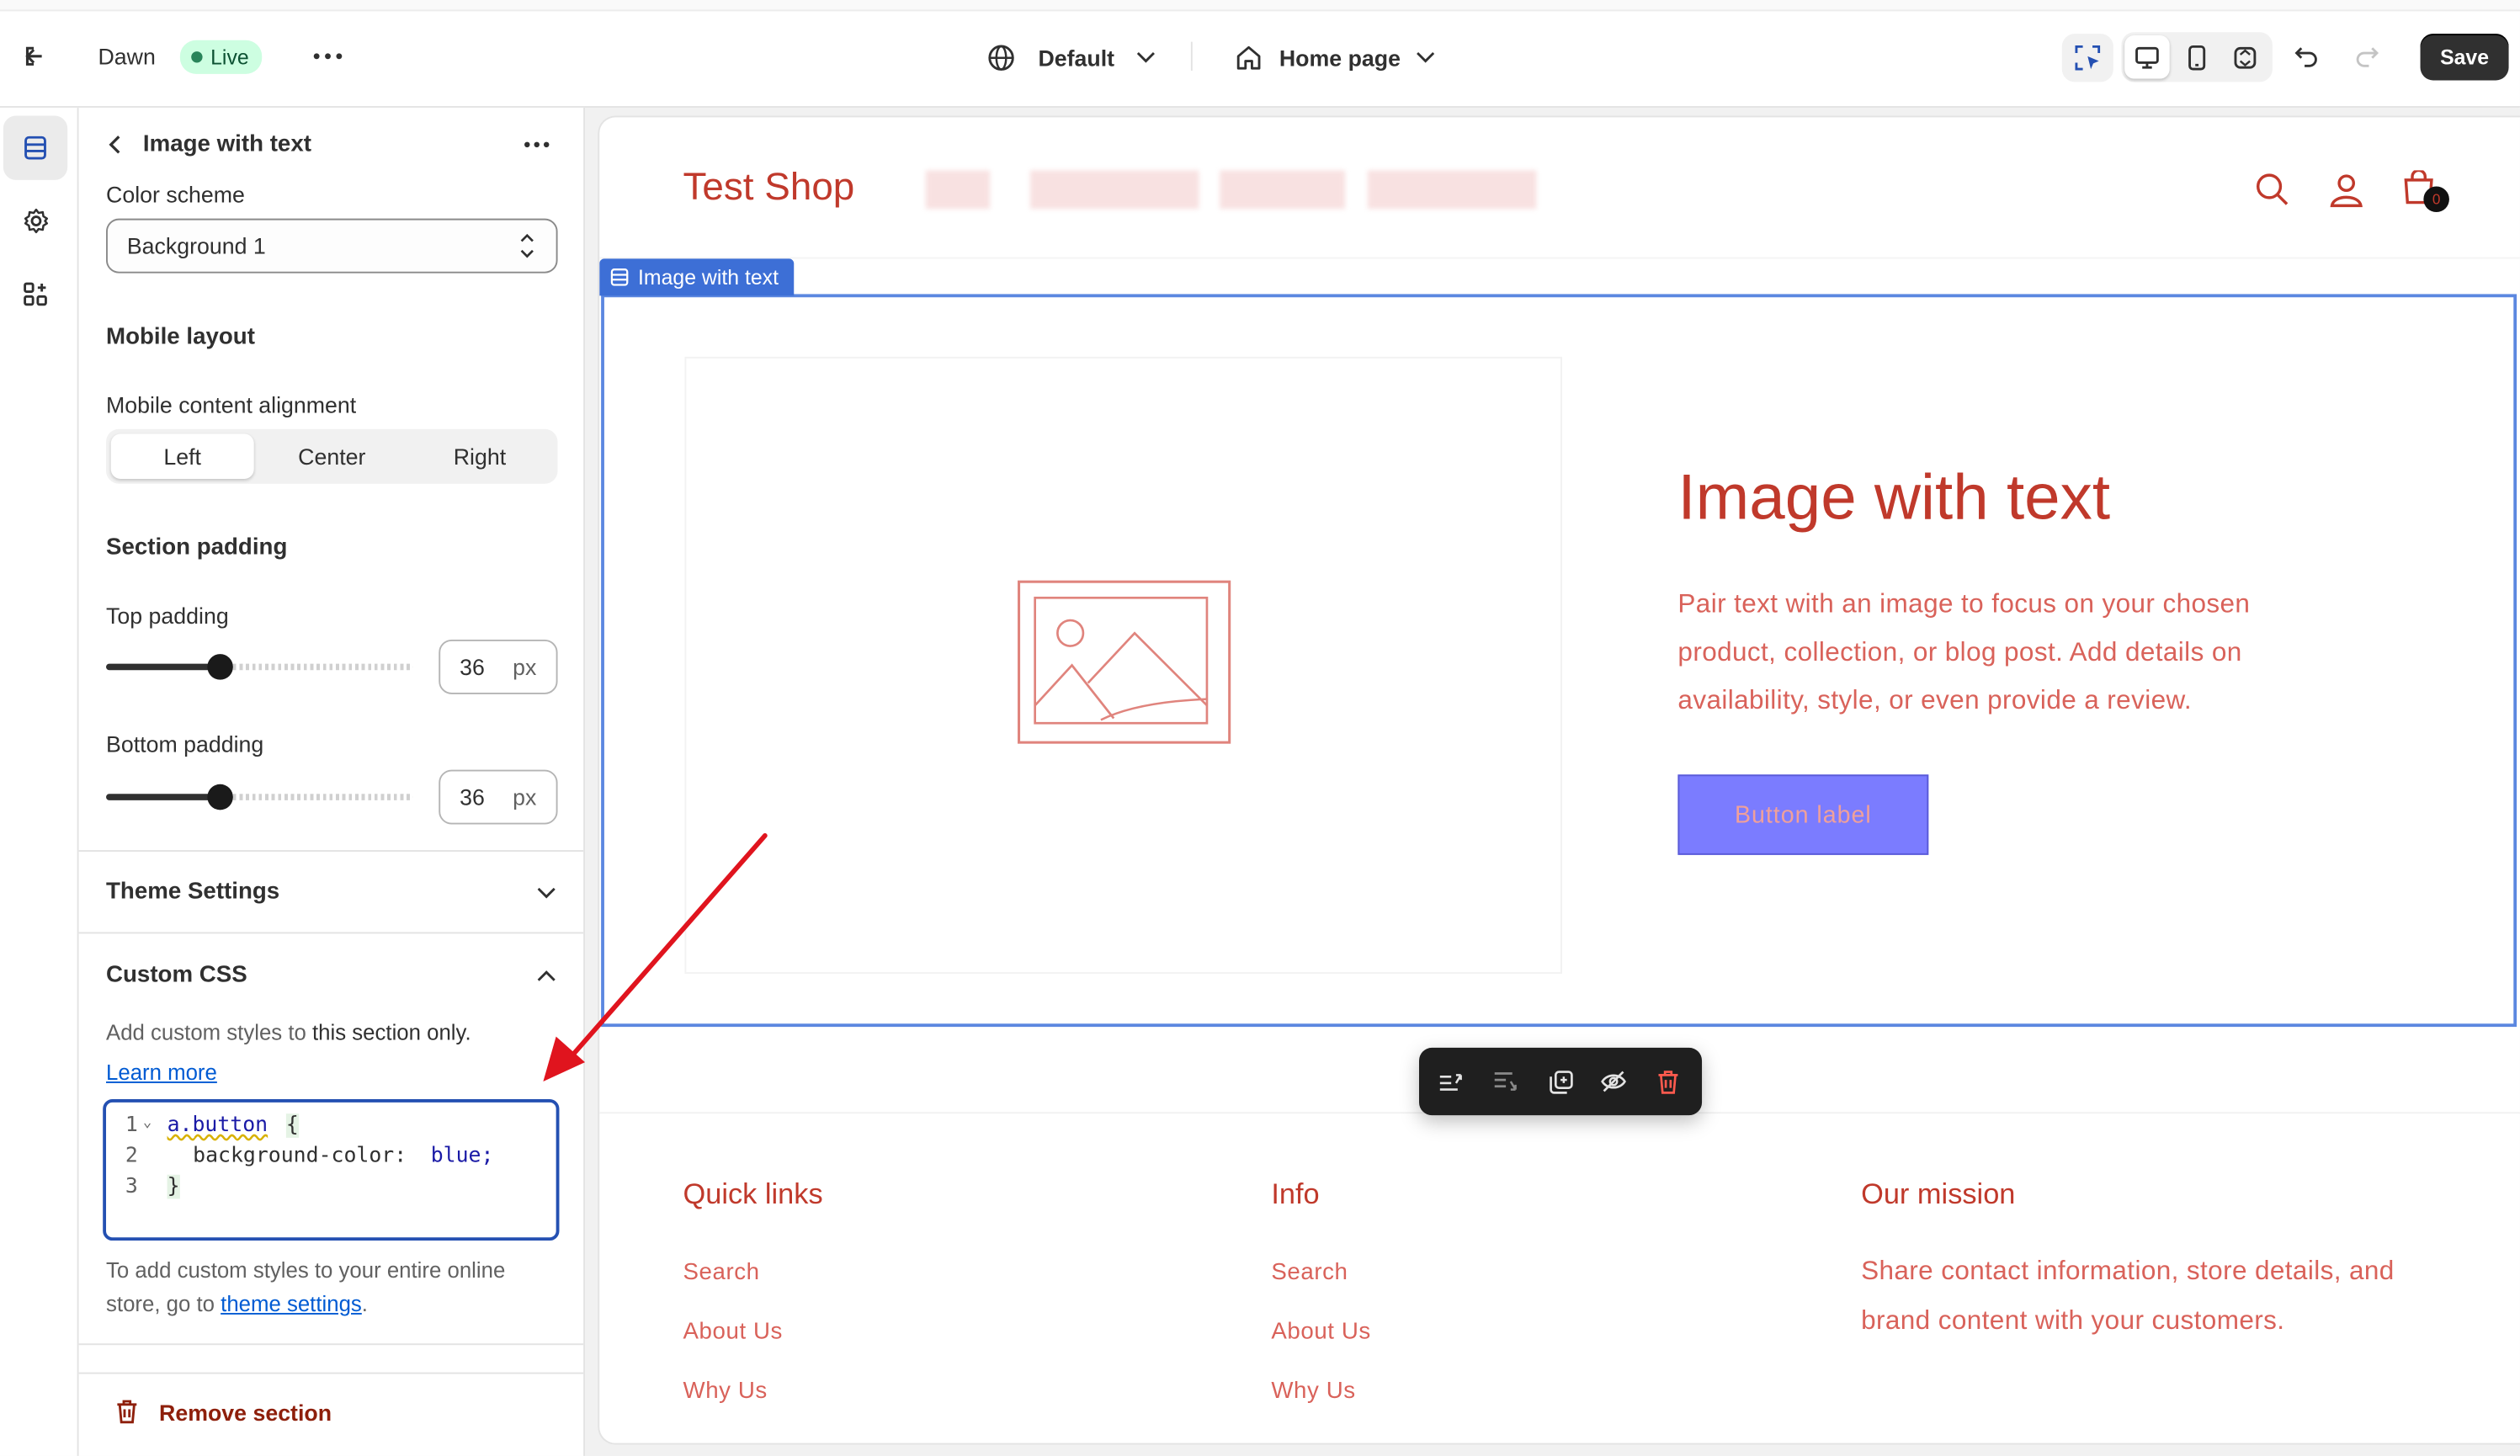 Image resolution: width=2520 pixels, height=1456 pixels. I want to click on search-icon, so click(2272, 189).